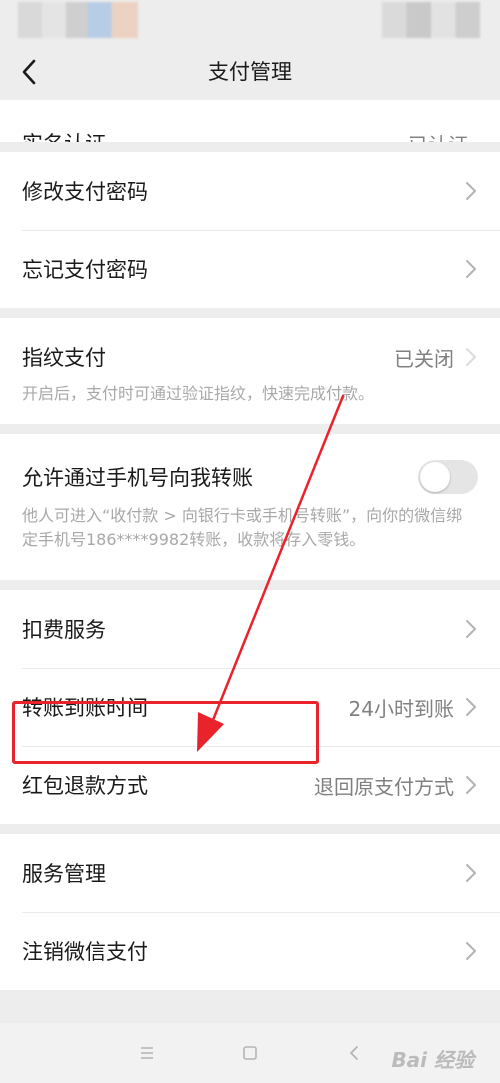 The height and width of the screenshot is (1083, 500). Describe the element at coordinates (250, 785) in the screenshot. I see `row-refund-method: 红包退款方式 退回原支付方式` at that location.